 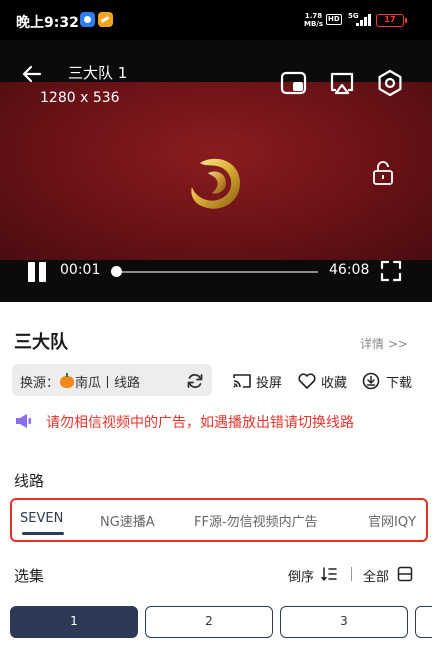 What do you see at coordinates (349, 270) in the screenshot?
I see `total-duration: 46:08` at bounding box center [349, 270].